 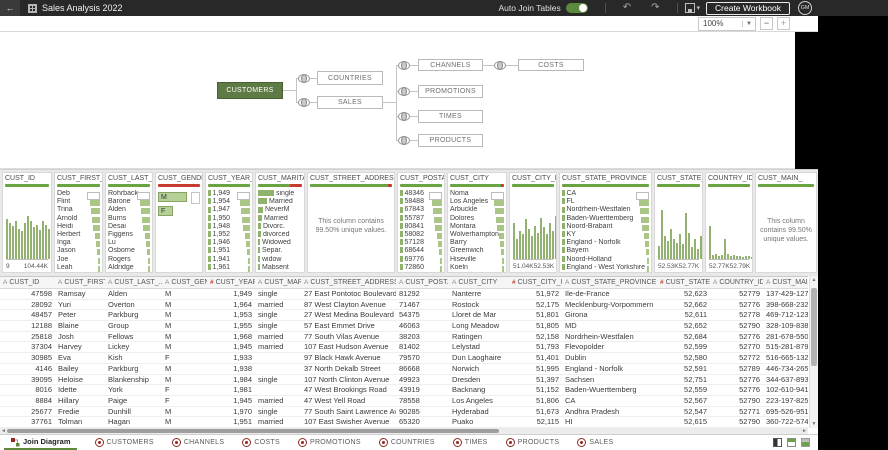 What do you see at coordinates (609, 337) in the screenshot?
I see `table-cell: Nordrhein-Westfalen` at bounding box center [609, 337].